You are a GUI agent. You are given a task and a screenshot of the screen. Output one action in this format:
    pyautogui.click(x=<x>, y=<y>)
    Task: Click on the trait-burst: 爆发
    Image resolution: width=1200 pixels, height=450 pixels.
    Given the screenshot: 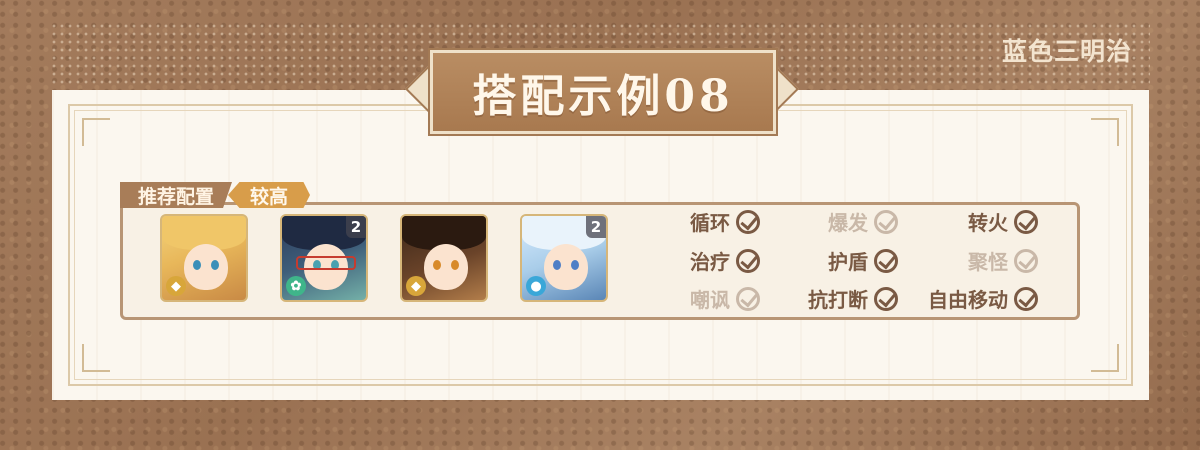 What is the action you would take?
    pyautogui.click(x=863, y=221)
    